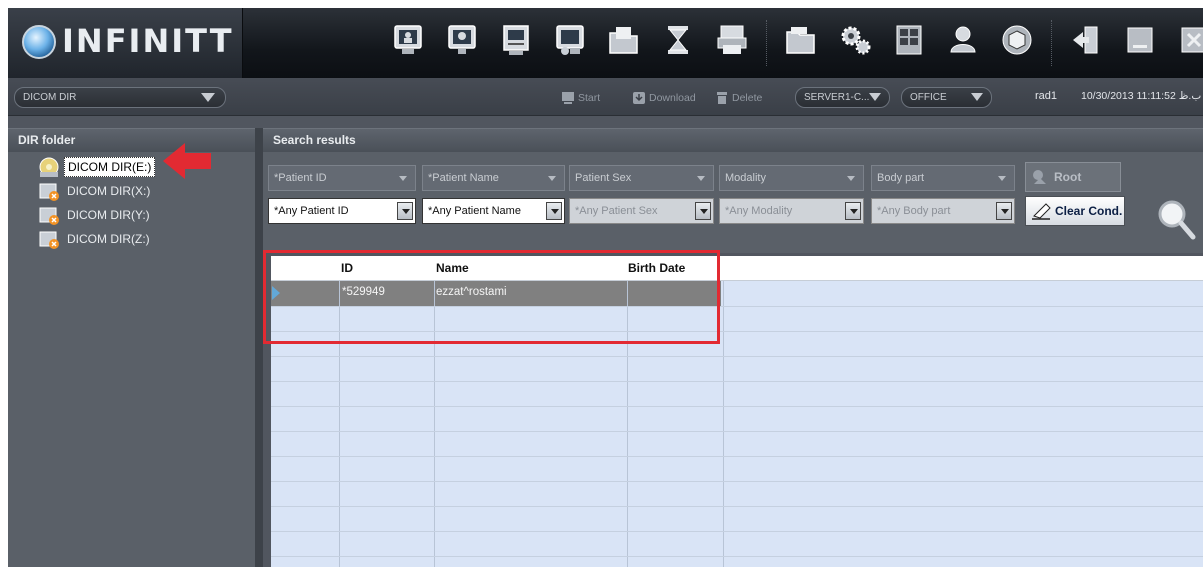 This screenshot has width=1203, height=567. I want to click on monitor-user-icon, so click(408, 40).